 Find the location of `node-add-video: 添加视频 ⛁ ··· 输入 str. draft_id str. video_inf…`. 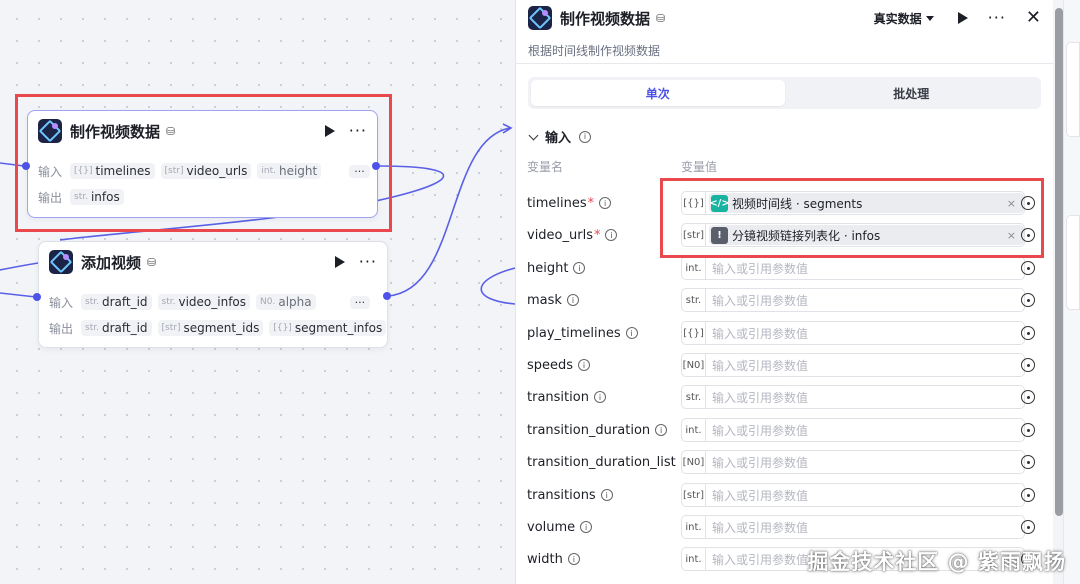

node-add-video: 添加视频 ⛁ ··· 输入 str. draft_id str. video_inf… is located at coordinates (213, 294).